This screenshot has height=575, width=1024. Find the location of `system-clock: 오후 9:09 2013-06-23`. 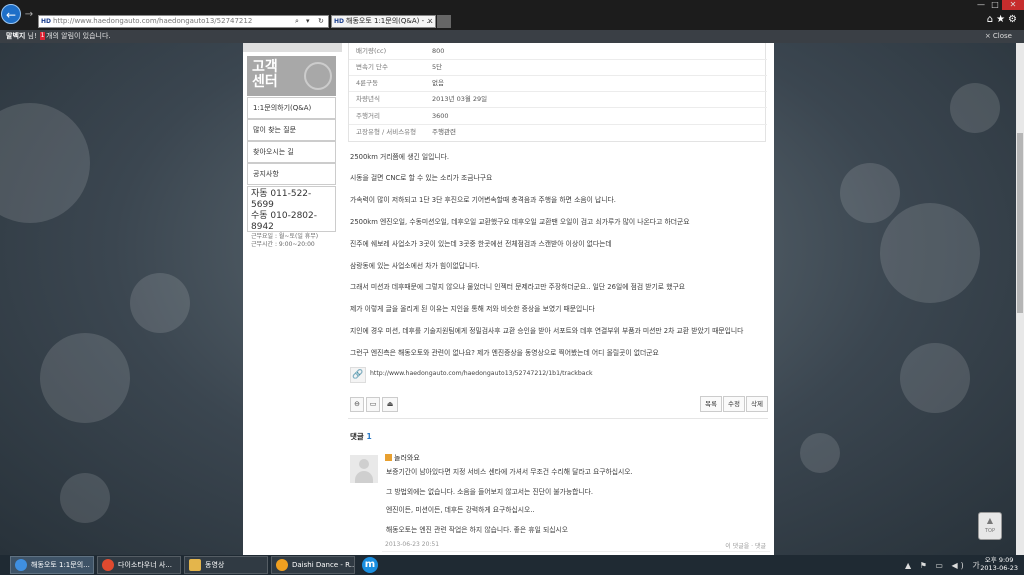

system-clock: 오후 9:09 2013-06-23 is located at coordinates (999, 564).